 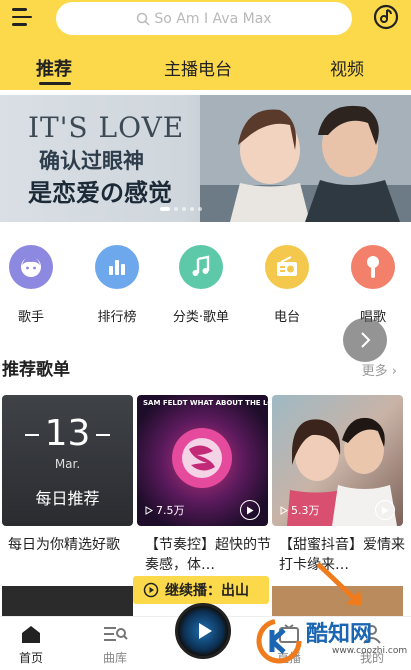 I want to click on banner-line-2: 是恋爱の感觉, so click(x=100, y=193).